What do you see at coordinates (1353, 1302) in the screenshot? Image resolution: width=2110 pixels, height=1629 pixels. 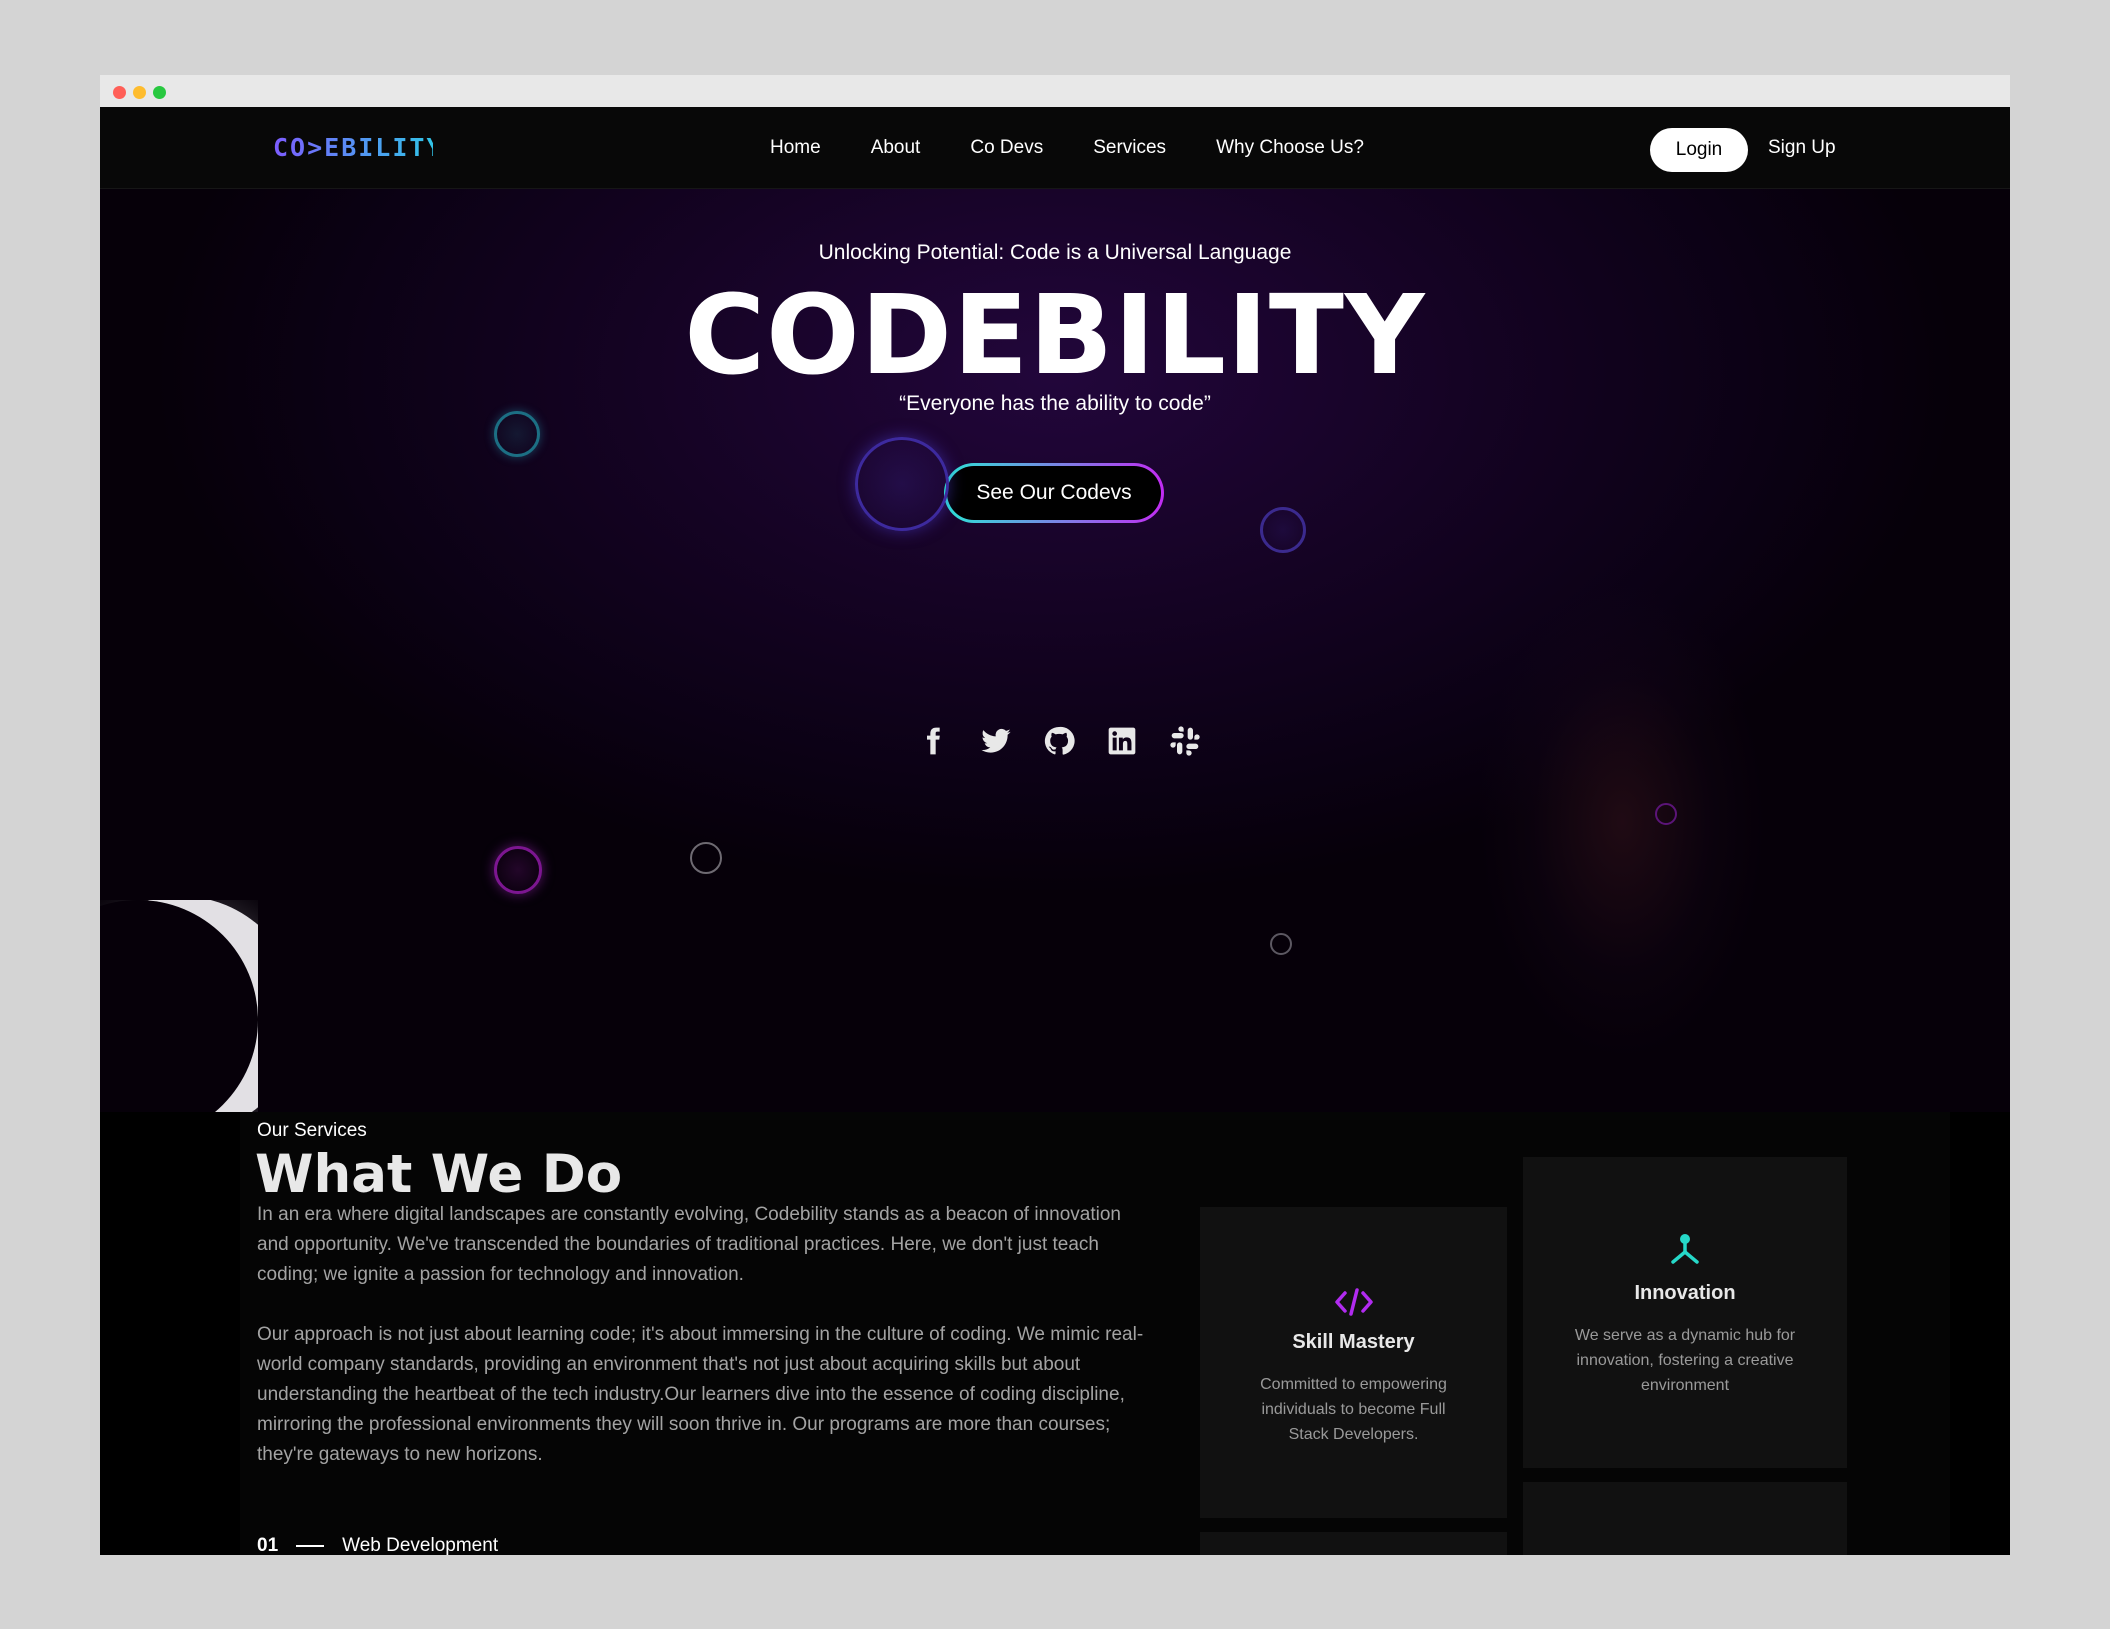 I see `code-icon` at bounding box center [1353, 1302].